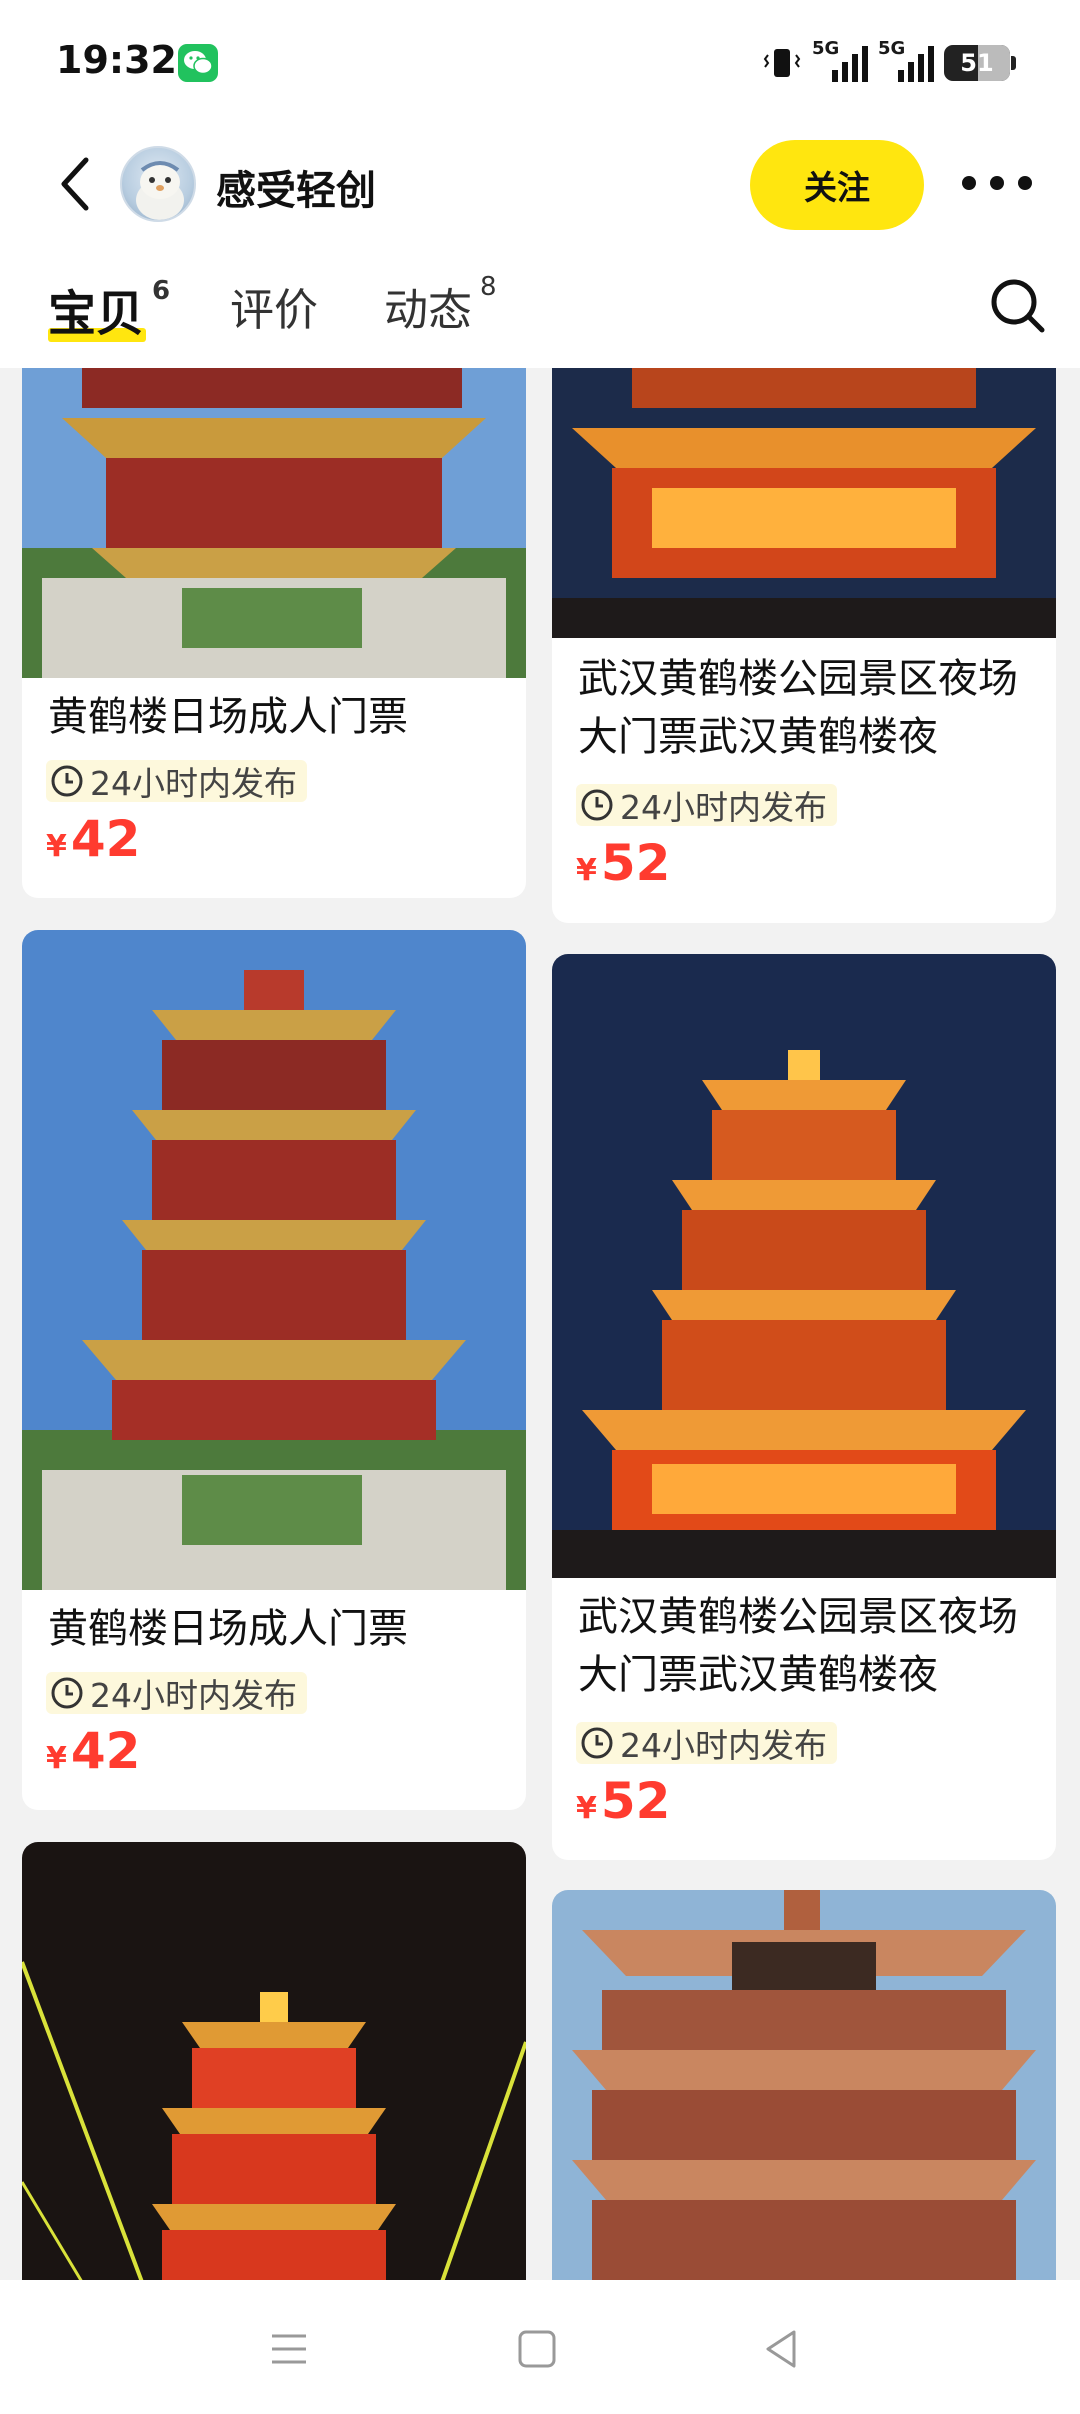 This screenshot has width=1080, height=2414. I want to click on vibrate-icon, so click(782, 63).